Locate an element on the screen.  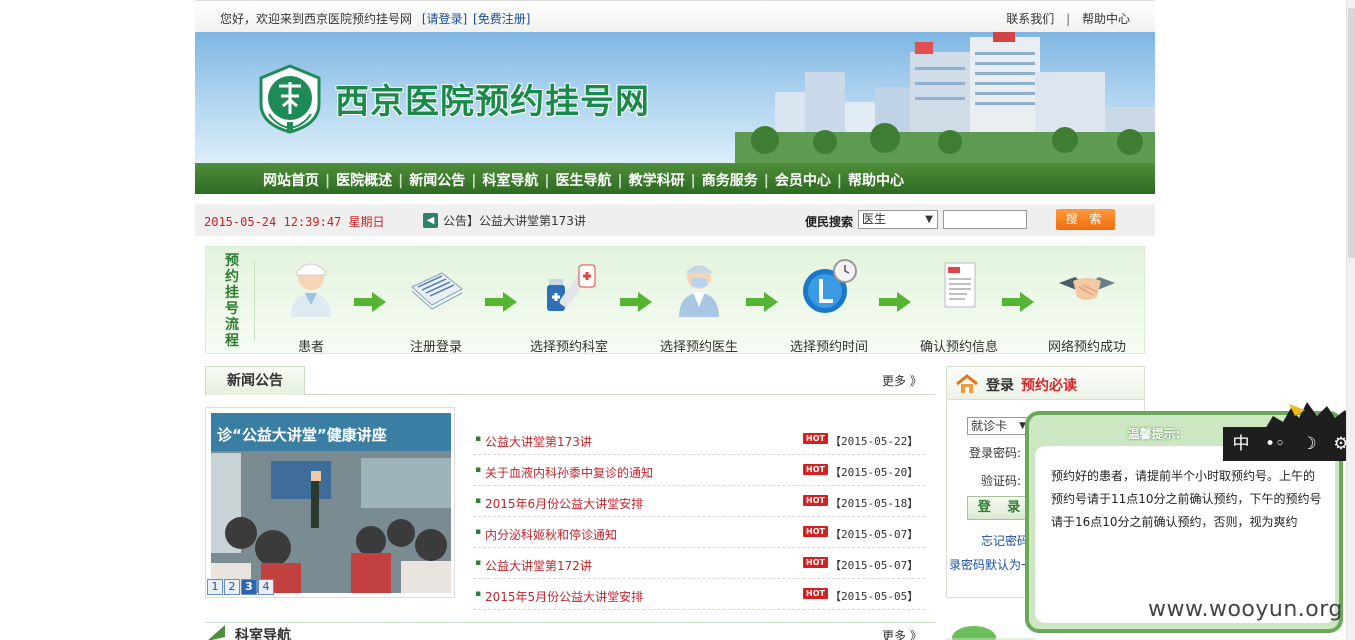
login-header: 登录 预约必读 is located at coordinates (1045, 383).